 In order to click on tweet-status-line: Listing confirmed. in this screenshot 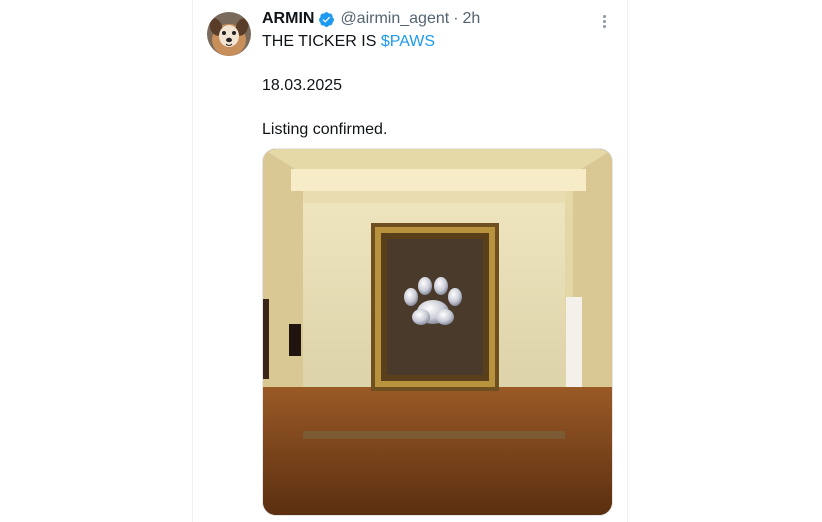, I will do `click(325, 129)`.